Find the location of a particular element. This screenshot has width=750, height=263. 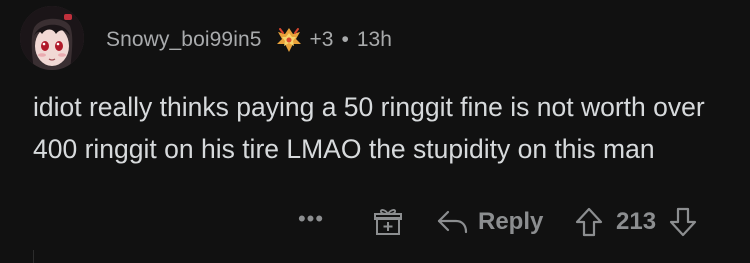

username: Snowy_boi99in5 is located at coordinates (184, 40).